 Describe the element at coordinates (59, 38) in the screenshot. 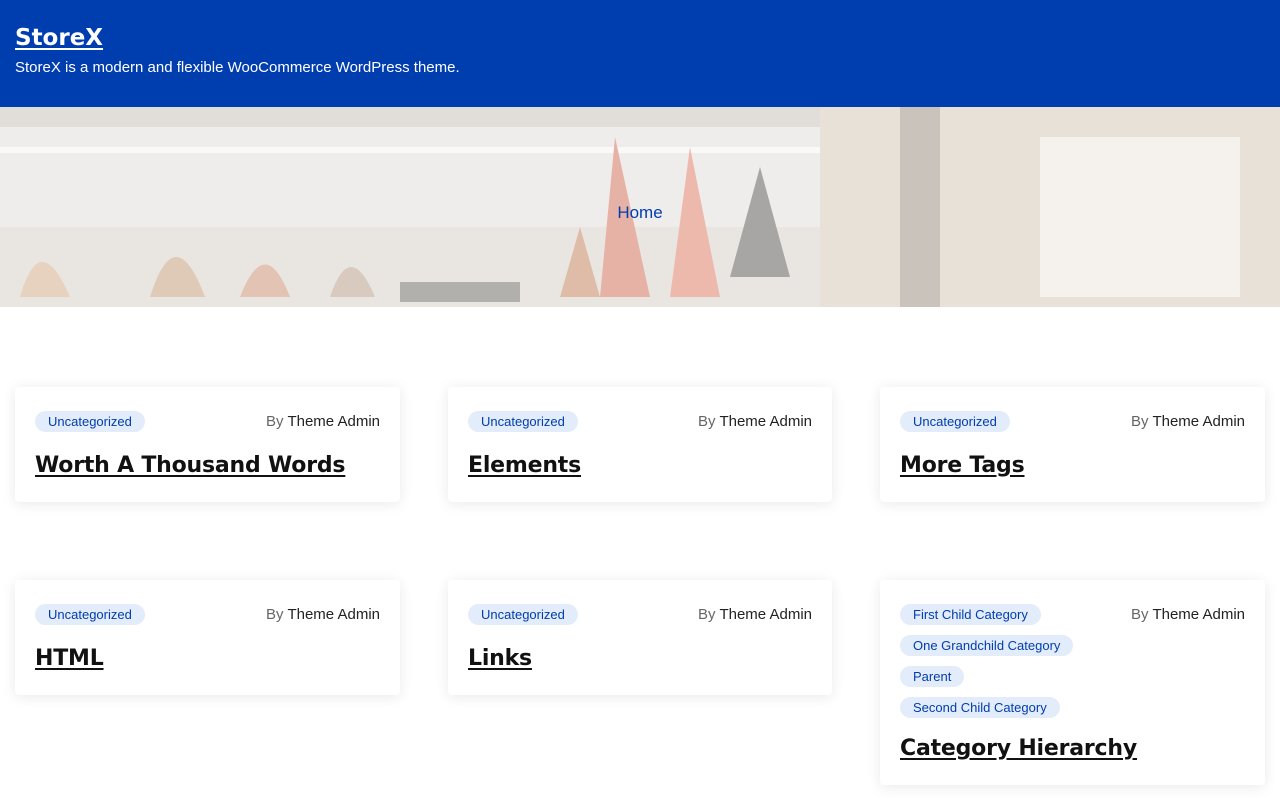

I see `site-title-link: StoreX` at that location.